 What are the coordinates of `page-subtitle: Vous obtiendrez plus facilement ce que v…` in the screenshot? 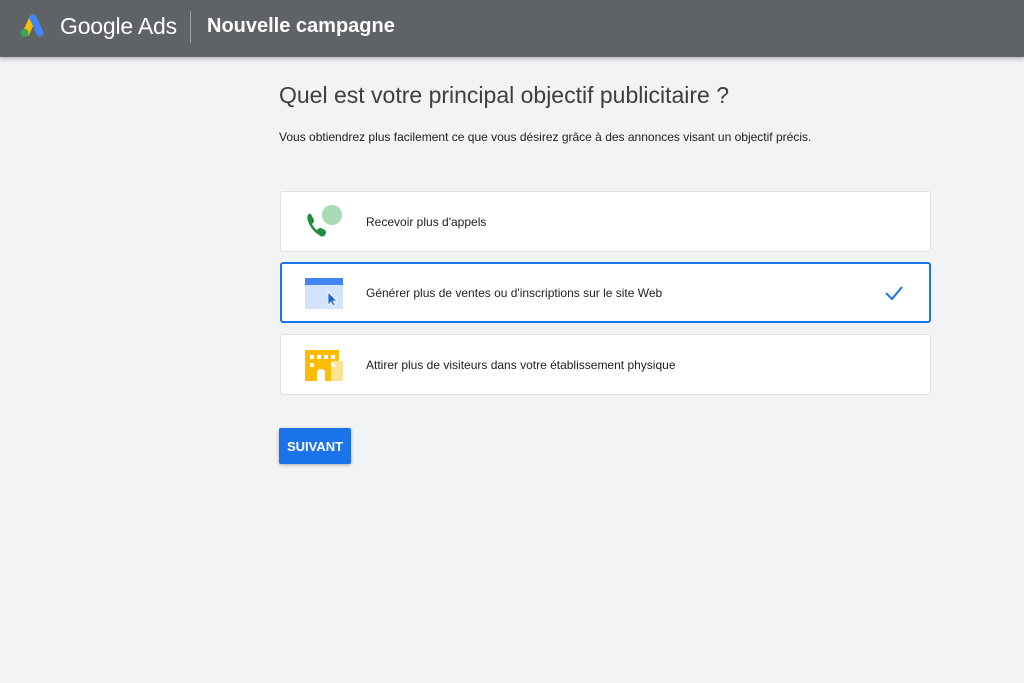 It's located at (545, 137).